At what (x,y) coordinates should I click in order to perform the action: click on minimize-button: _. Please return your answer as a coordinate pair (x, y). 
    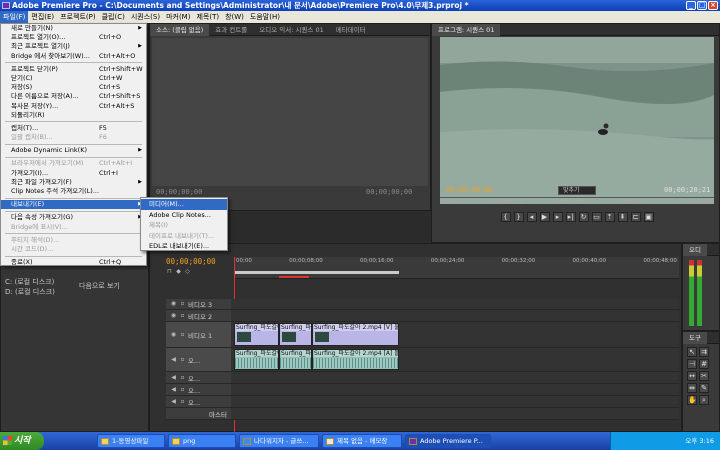
    Looking at the image, I should click on (691, 5).